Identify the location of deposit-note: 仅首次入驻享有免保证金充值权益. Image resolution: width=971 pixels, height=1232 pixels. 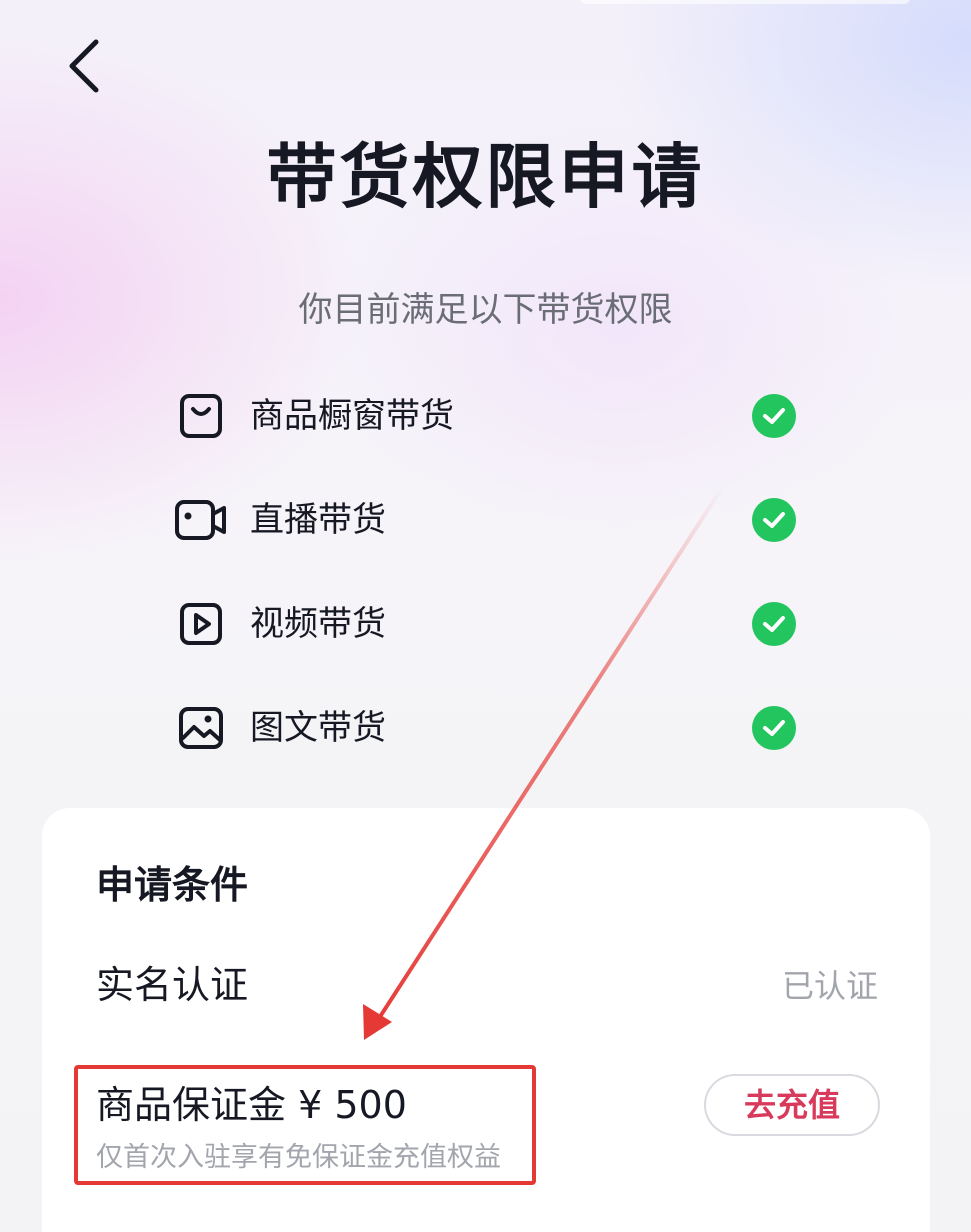
(298, 1157).